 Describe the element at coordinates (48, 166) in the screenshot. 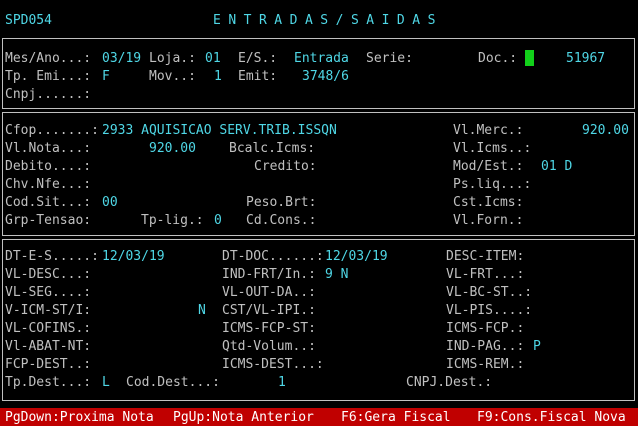

I see `debito-label: Debito....:` at that location.